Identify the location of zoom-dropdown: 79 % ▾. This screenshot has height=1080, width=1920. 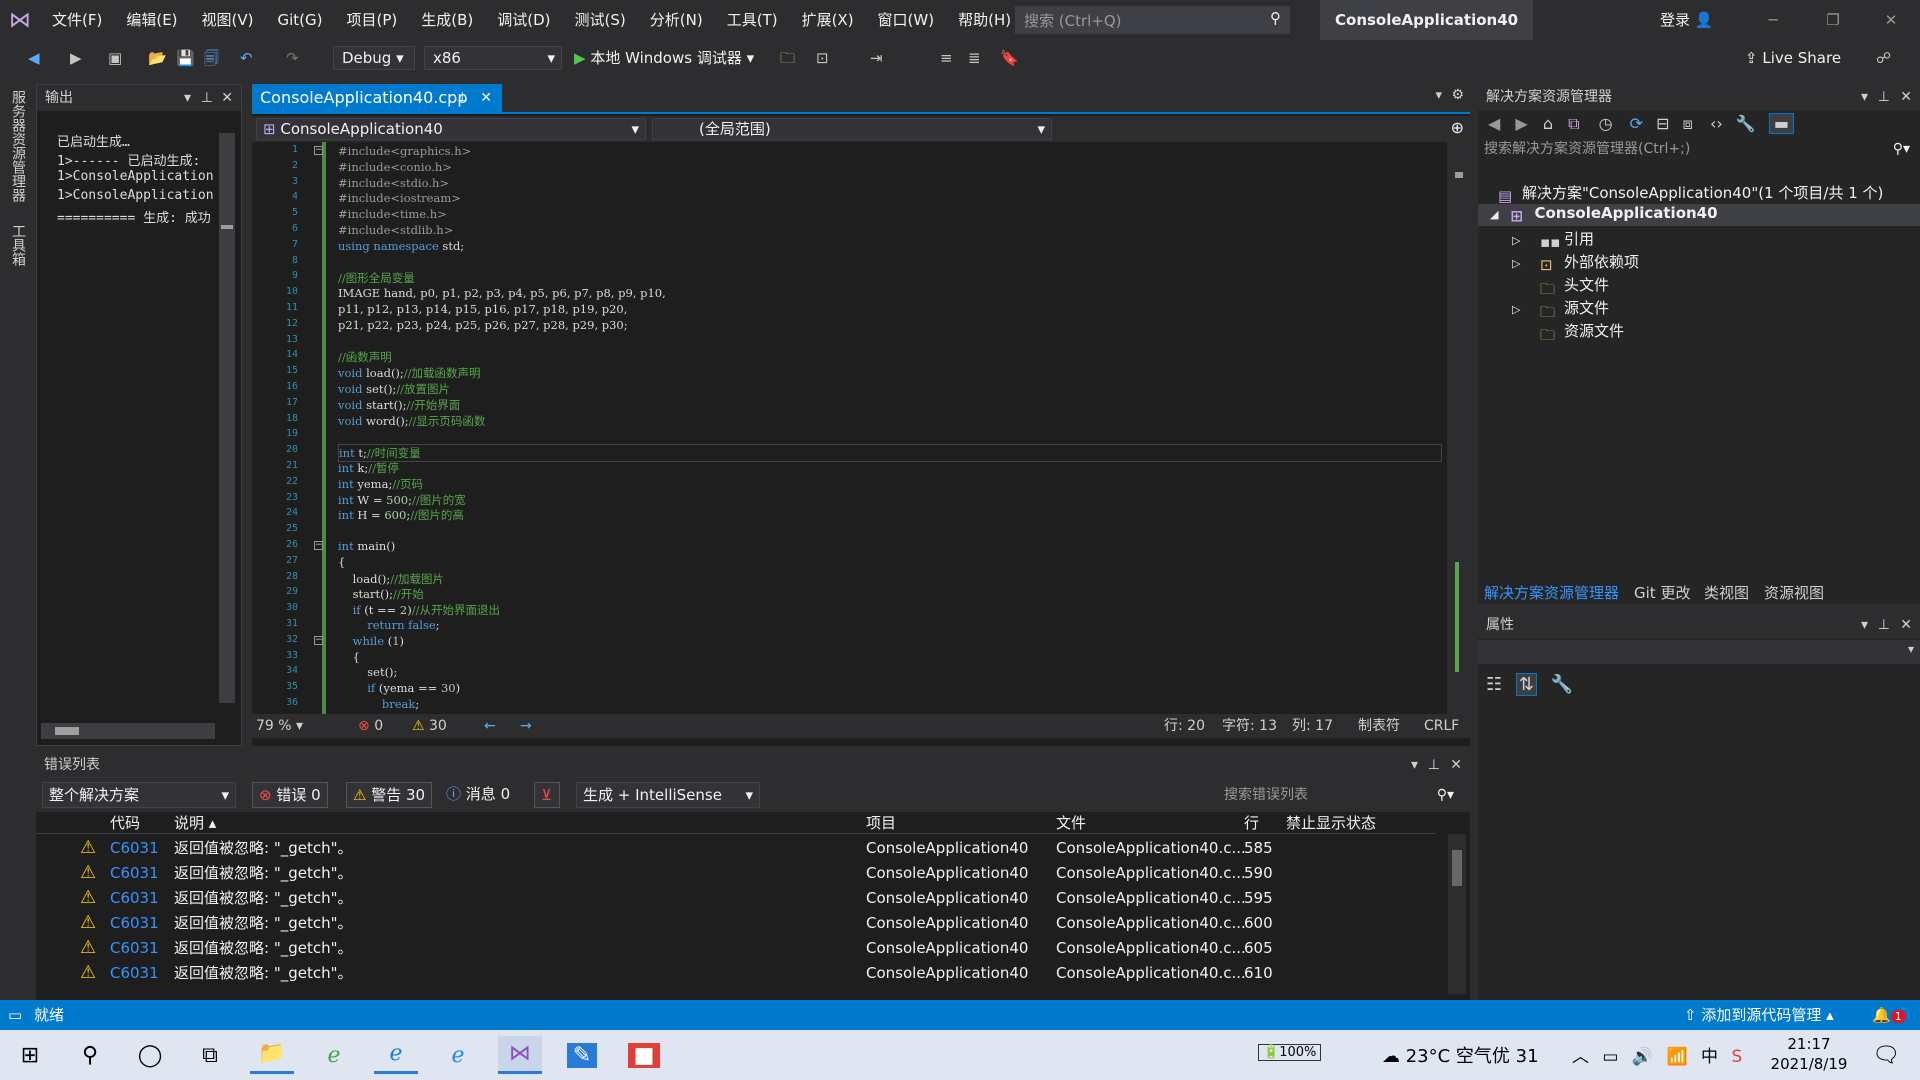
(279, 726).